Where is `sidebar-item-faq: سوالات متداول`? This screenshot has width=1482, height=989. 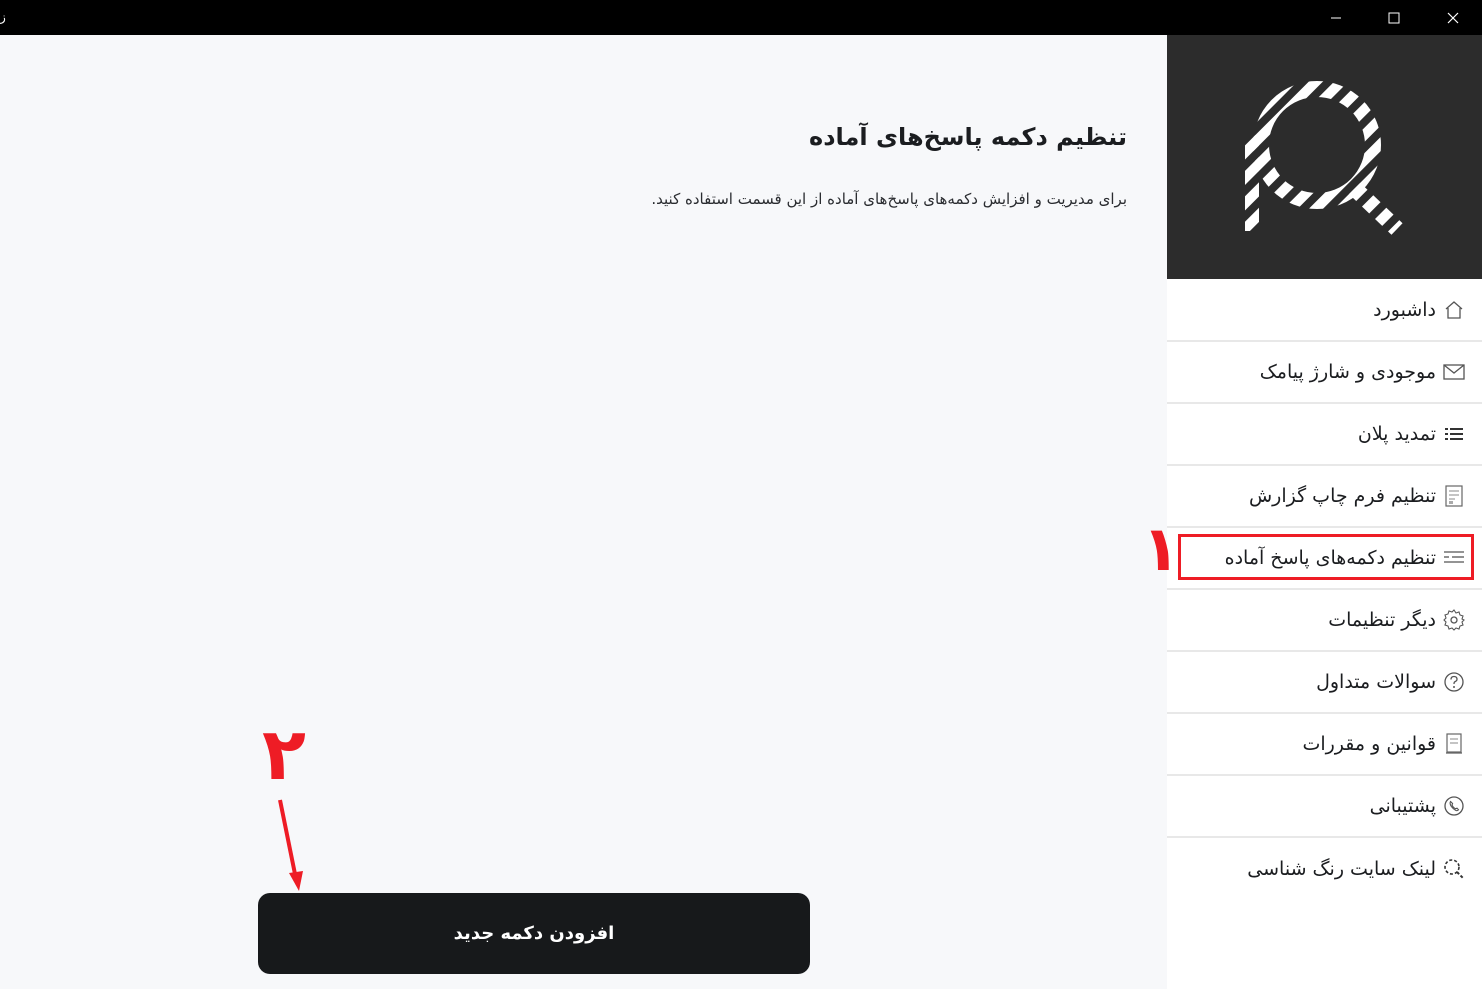
sidebar-item-faq: سوالات متداول is located at coordinates (1324, 683).